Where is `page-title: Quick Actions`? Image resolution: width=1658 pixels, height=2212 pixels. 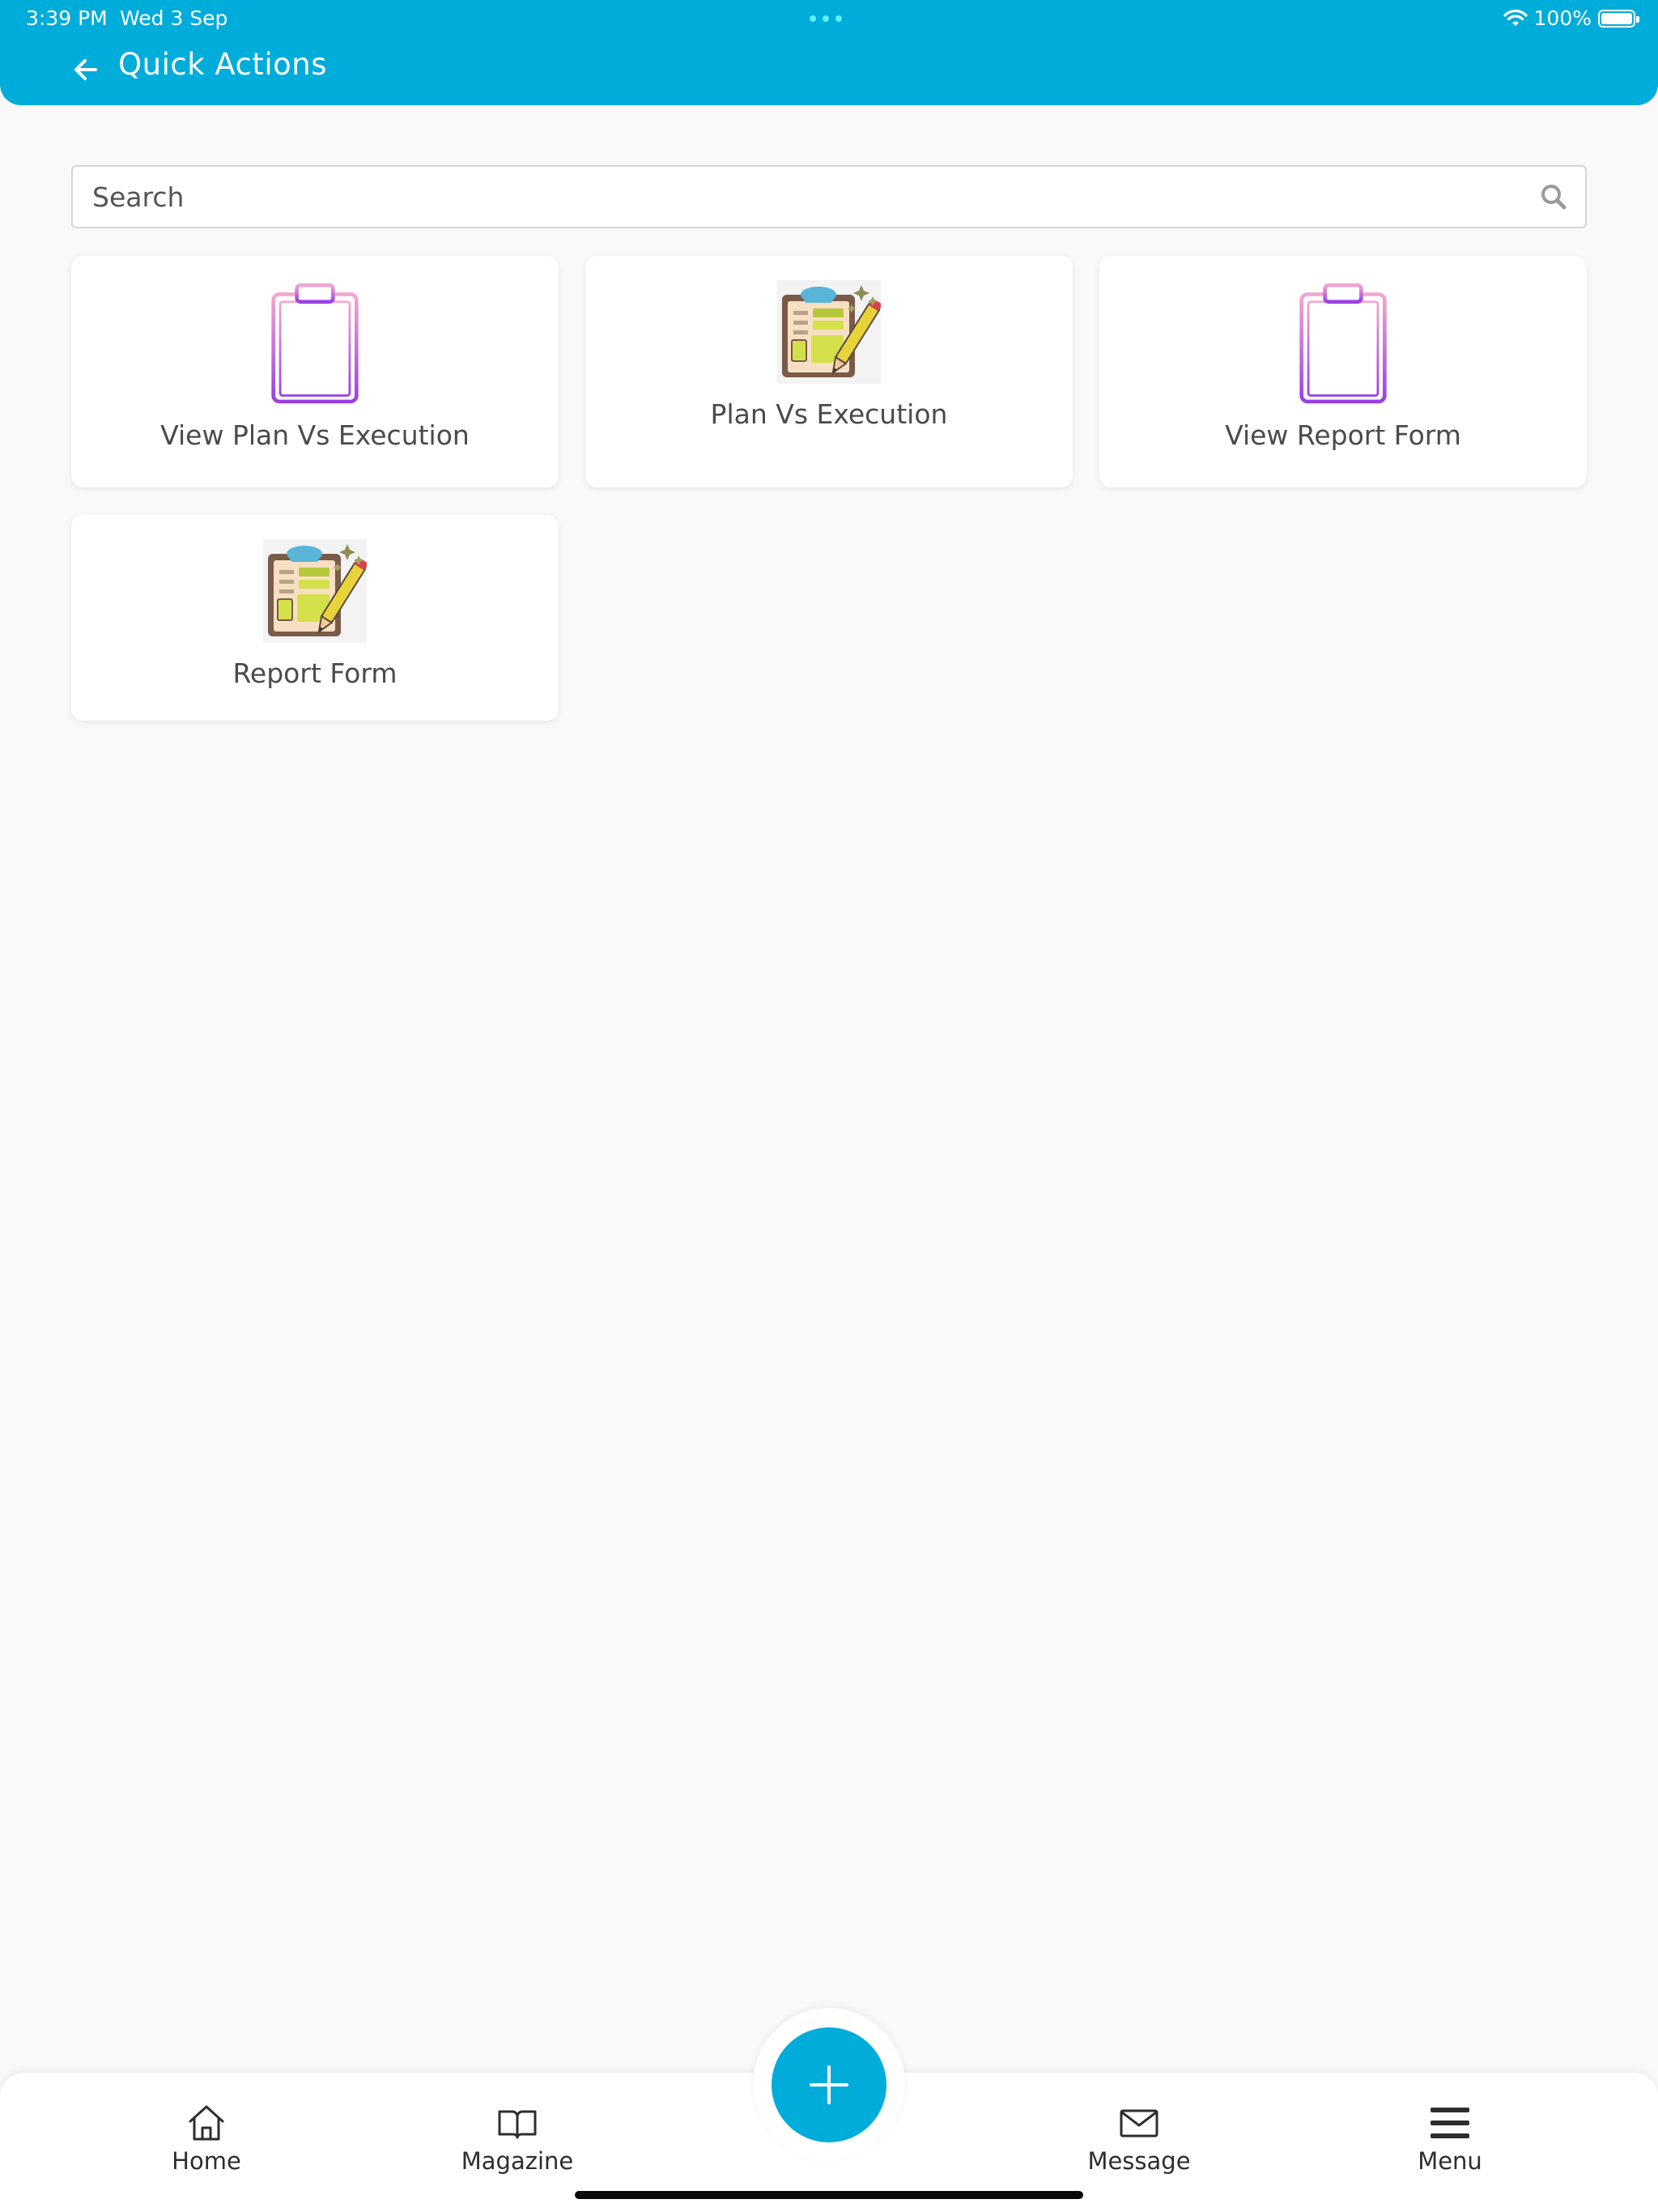 page-title: Quick Actions is located at coordinates (223, 64).